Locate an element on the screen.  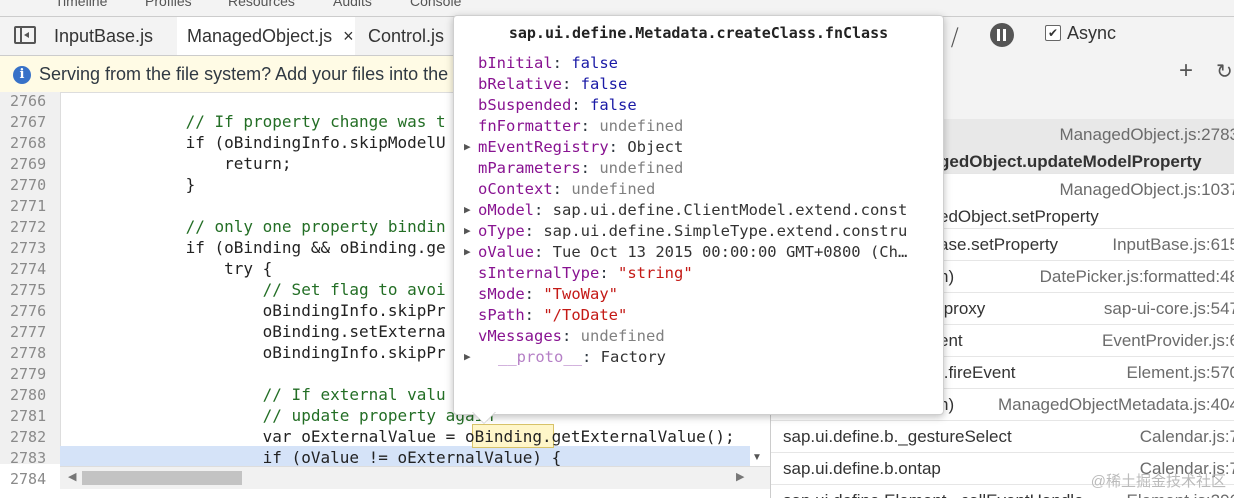
pause-on-exceptions-icon is located at coordinates (1002, 35).